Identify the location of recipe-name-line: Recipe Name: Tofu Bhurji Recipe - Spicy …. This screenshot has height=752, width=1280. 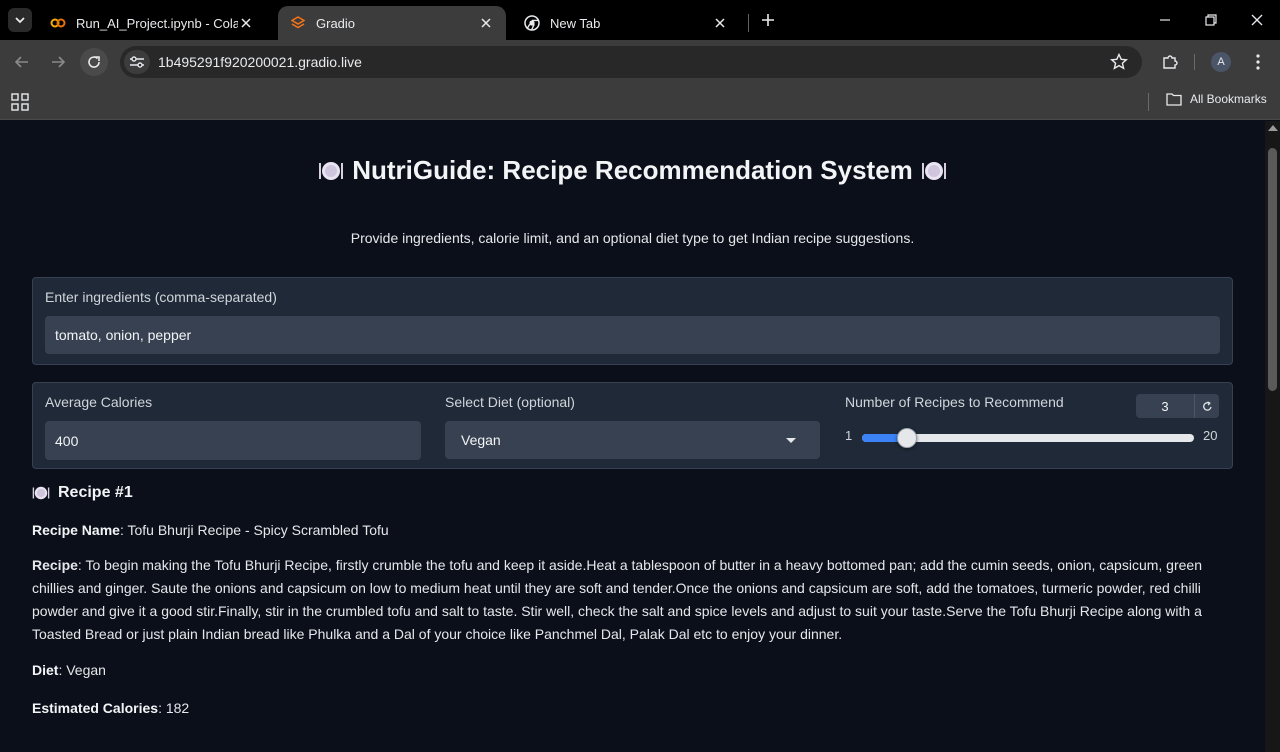
(210, 530).